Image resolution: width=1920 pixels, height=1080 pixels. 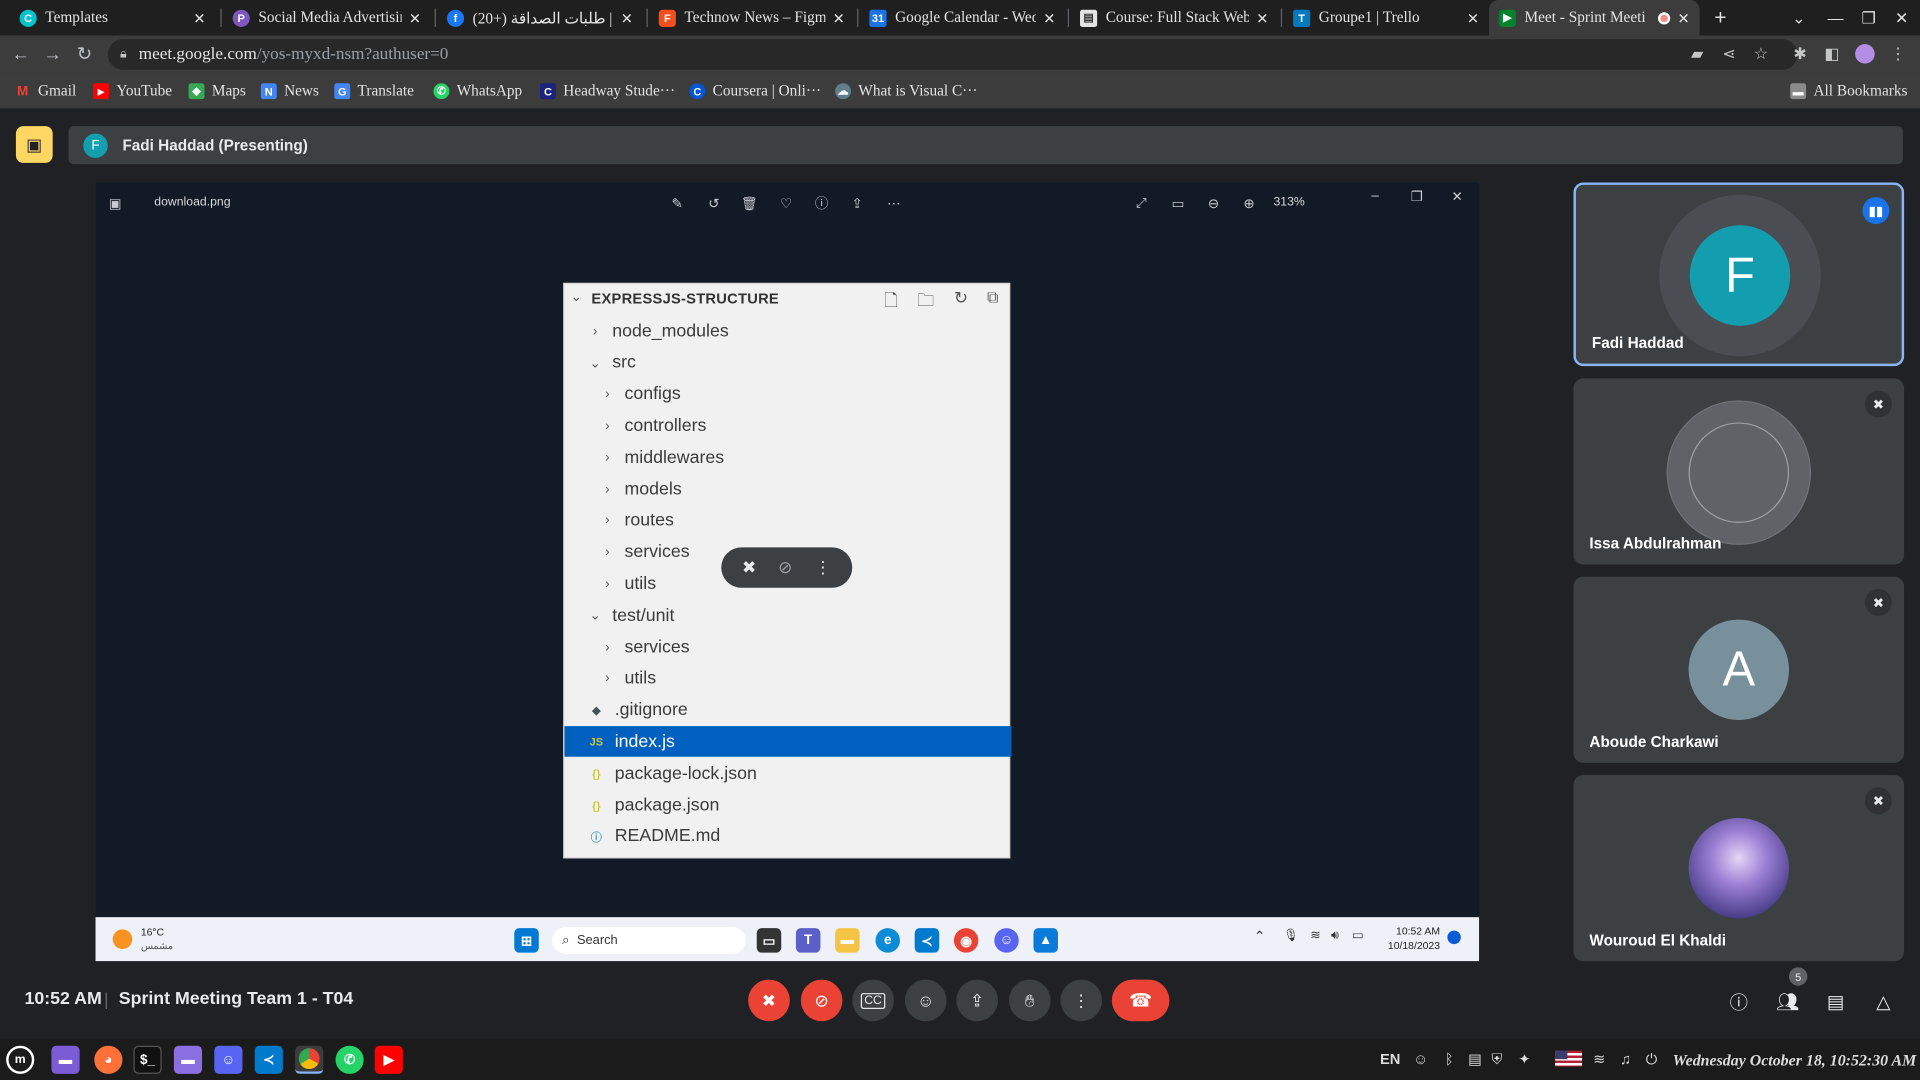 What do you see at coordinates (45, 91) in the screenshot?
I see `bookmark-gmail: M Gmail` at bounding box center [45, 91].